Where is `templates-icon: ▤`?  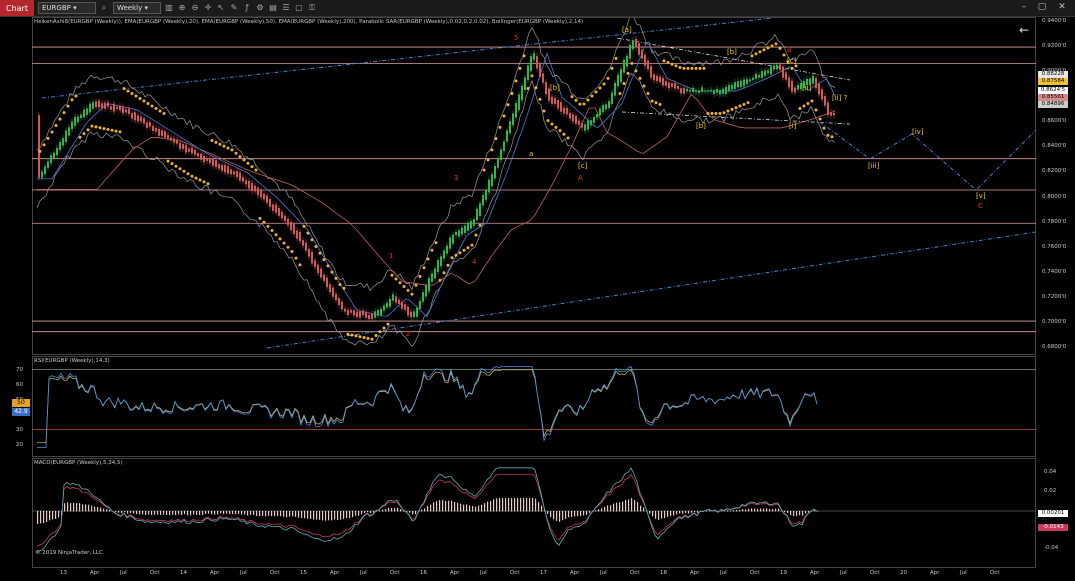 templates-icon: ▤ is located at coordinates (273, 8).